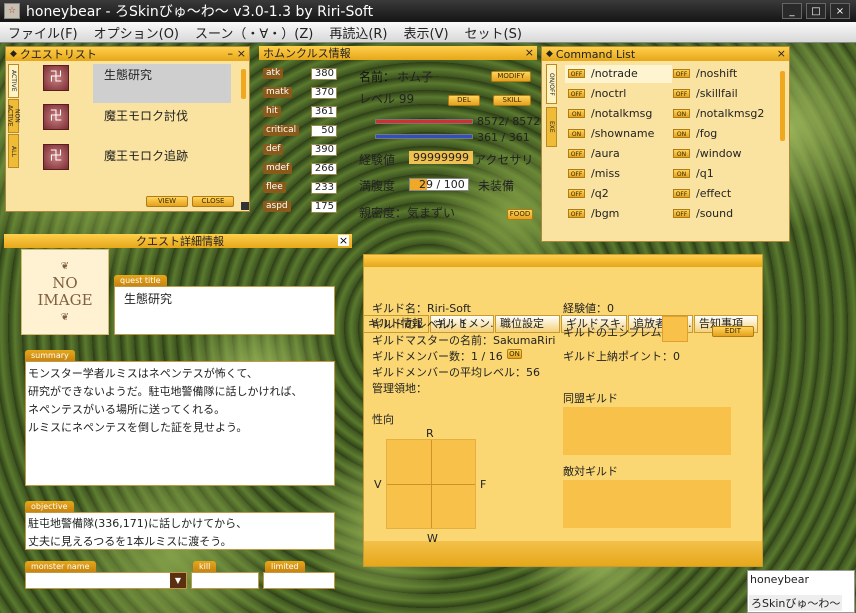 The image size is (856, 613). Describe the element at coordinates (551, 84) in the screenshot. I see `tab-on-off: ON/OFF` at that location.